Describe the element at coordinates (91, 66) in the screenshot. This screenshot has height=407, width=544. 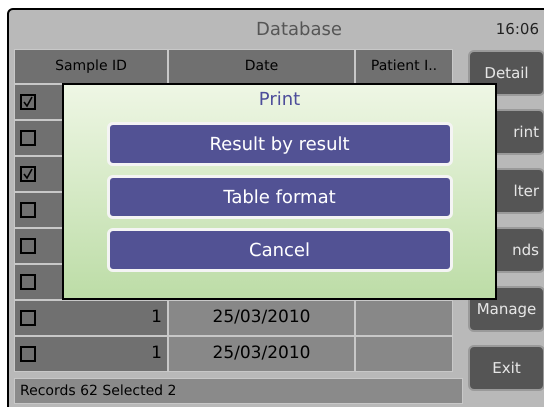
I see `column-header: Sample ID` at that location.